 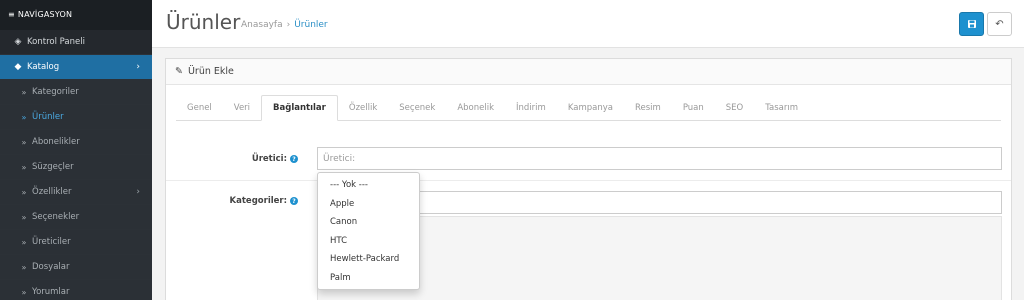 What do you see at coordinates (18, 67) in the screenshot?
I see `tag-icon: ◆` at bounding box center [18, 67].